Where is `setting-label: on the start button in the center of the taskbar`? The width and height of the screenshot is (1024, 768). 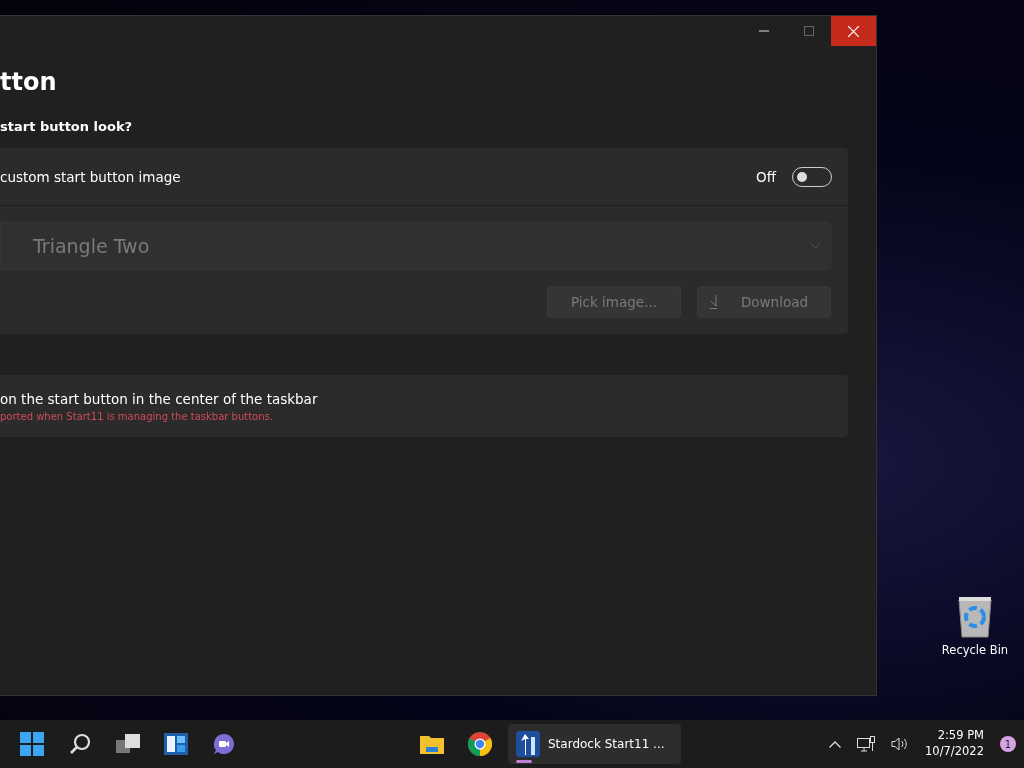
setting-label: on the start button in the center of the taskbar is located at coordinates (159, 399).